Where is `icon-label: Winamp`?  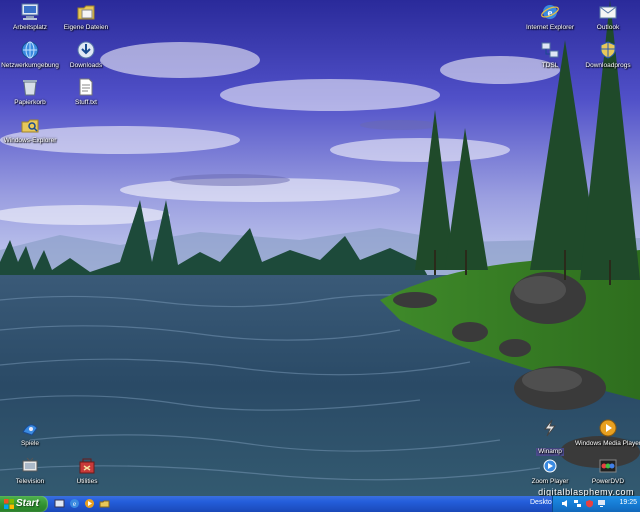 icon-label: Winamp is located at coordinates (550, 452).